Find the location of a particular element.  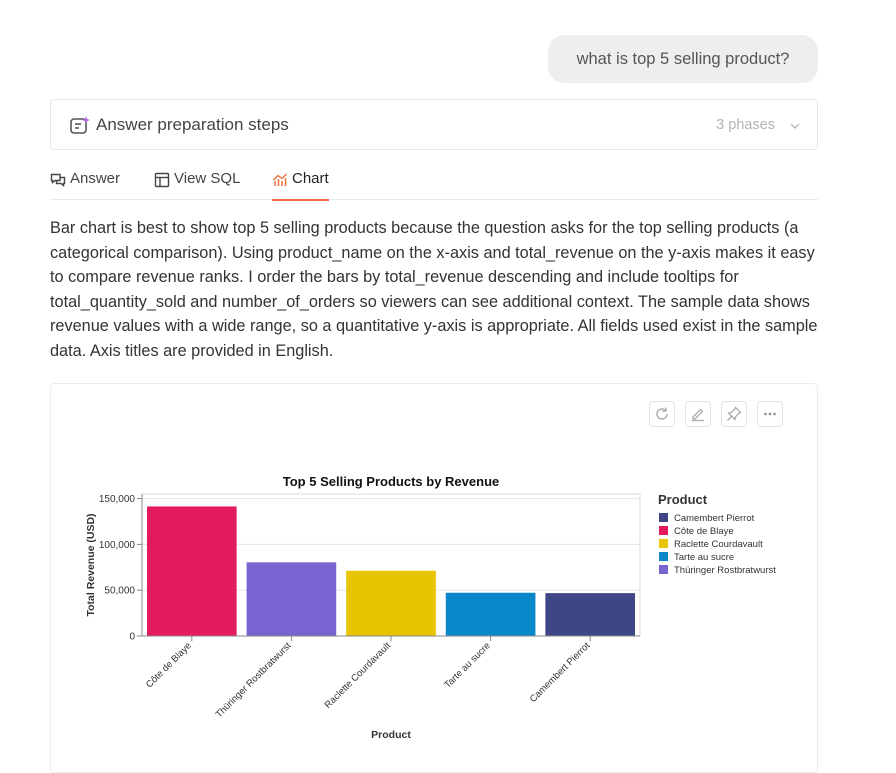

x-tick-label: Côte de Blaye is located at coordinates (169, 665).